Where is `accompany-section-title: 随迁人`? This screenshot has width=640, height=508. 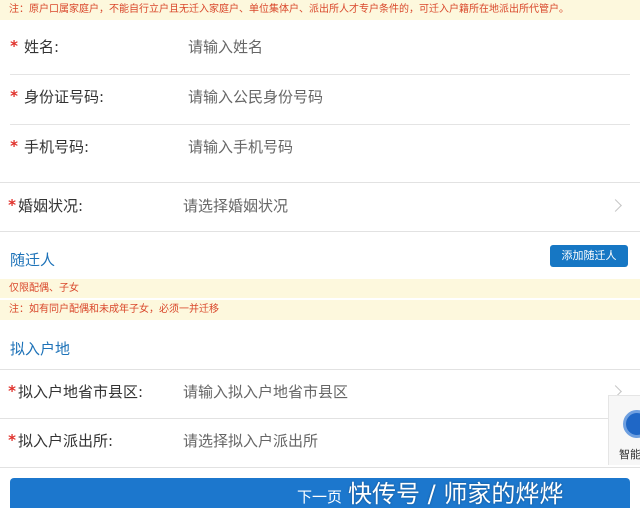
accompany-section-title: 随迁人 is located at coordinates (33, 260).